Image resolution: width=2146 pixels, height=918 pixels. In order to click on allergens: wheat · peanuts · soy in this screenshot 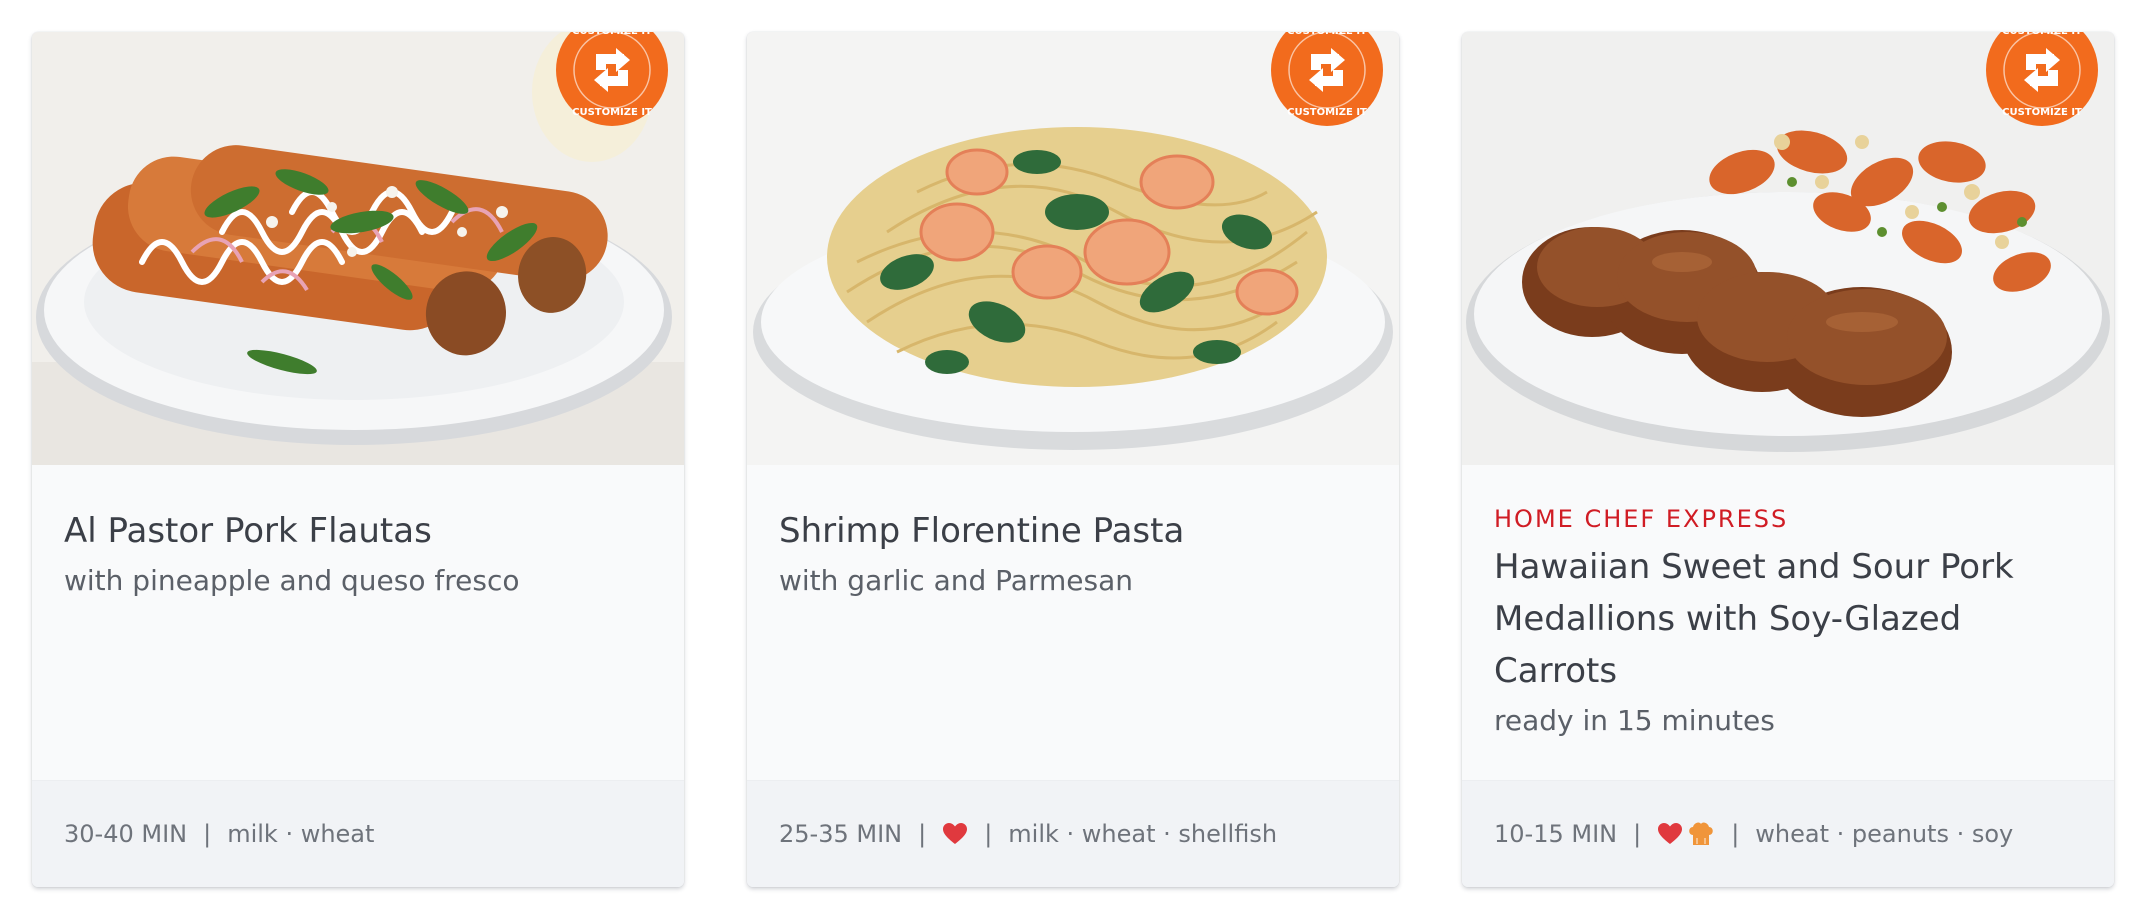, I will do `click(1884, 834)`.